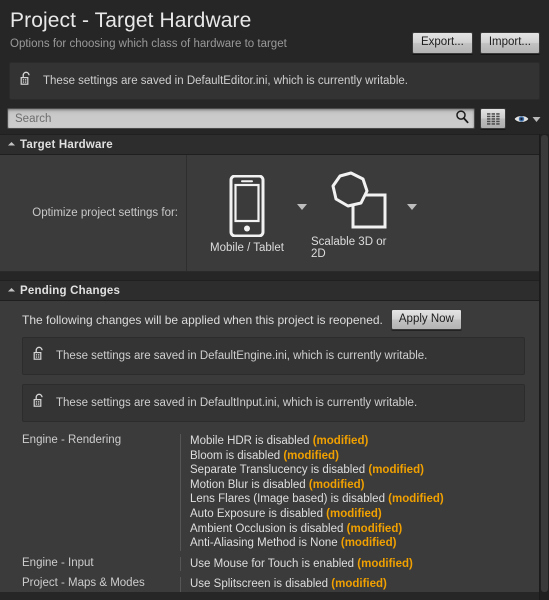 The image size is (549, 600). Describe the element at coordinates (426, 319) in the screenshot. I see `apply-now-button: Apply Now` at that location.